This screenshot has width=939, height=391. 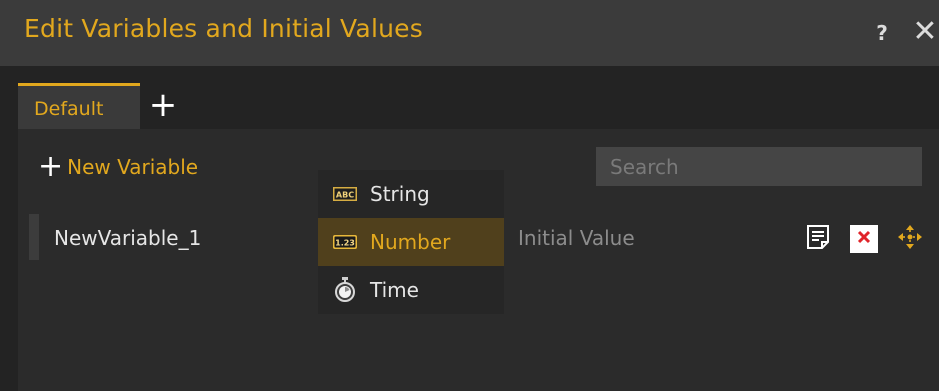 What do you see at coordinates (133, 167) in the screenshot?
I see `new-variable-label: New Variable` at bounding box center [133, 167].